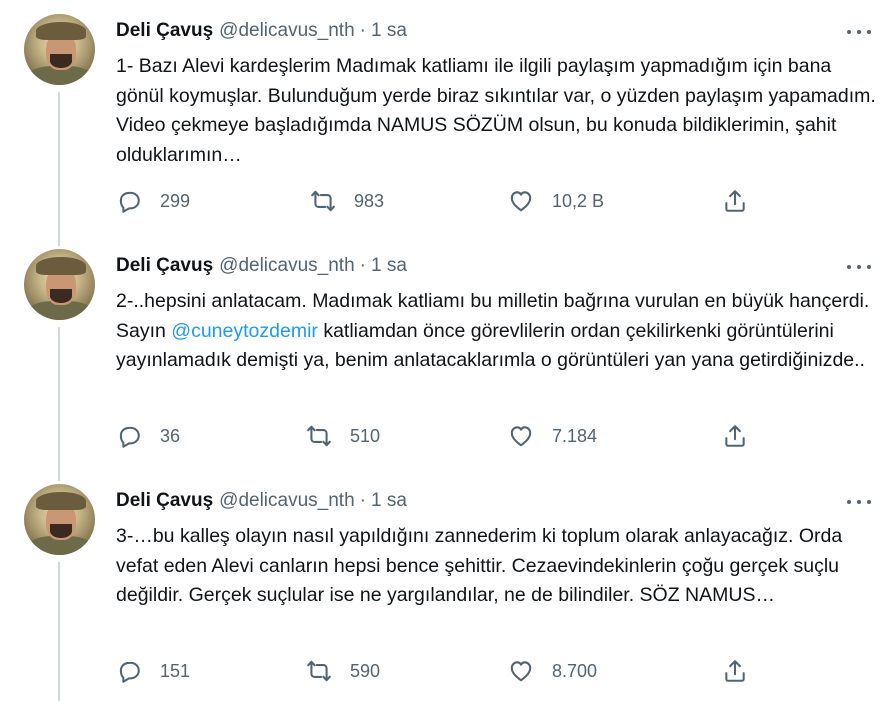 This screenshot has width=892, height=701. I want to click on reply-button: 36, so click(148, 436).